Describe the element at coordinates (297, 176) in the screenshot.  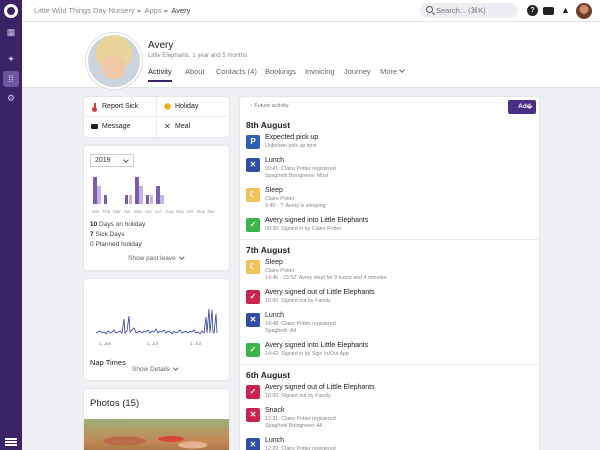
I see `event-detail: Spaghetti Bolognese: Most` at that location.